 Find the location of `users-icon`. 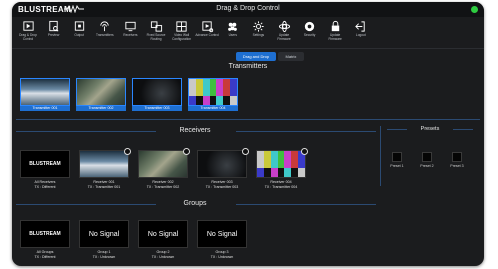

users-icon is located at coordinates (233, 26).